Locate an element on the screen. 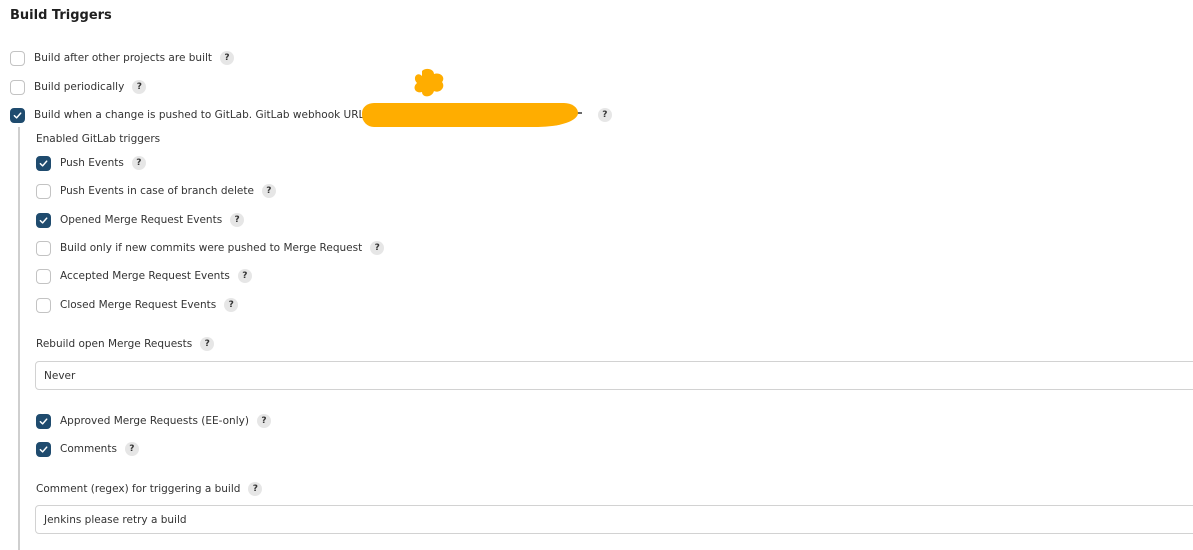 Image resolution: width=1193 pixels, height=550 pixels. event-label: Push Events is located at coordinates (92, 163).